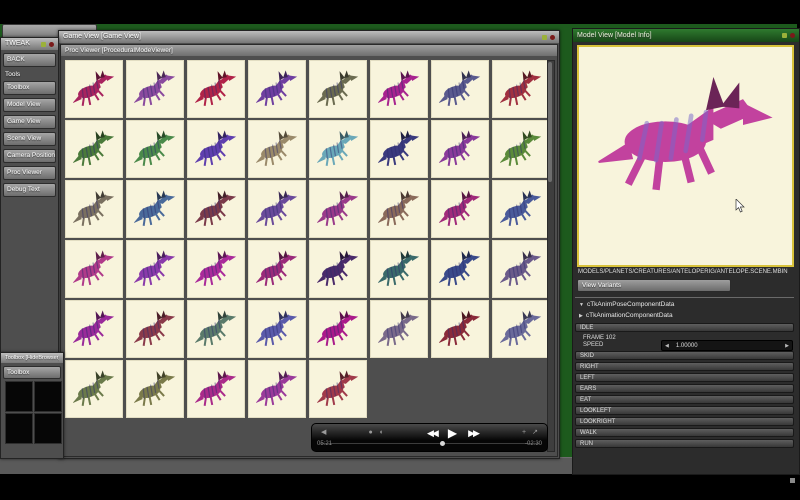 The height and width of the screenshot is (500, 800). What do you see at coordinates (684, 432) in the screenshot?
I see `anim-row-walk: WALK` at bounding box center [684, 432].